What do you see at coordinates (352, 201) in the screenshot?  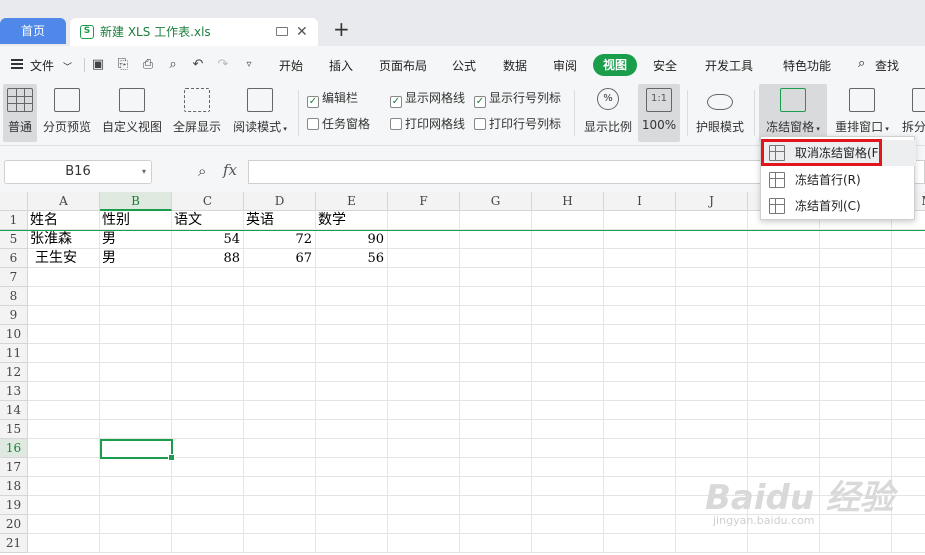 I see `column-header: E` at bounding box center [352, 201].